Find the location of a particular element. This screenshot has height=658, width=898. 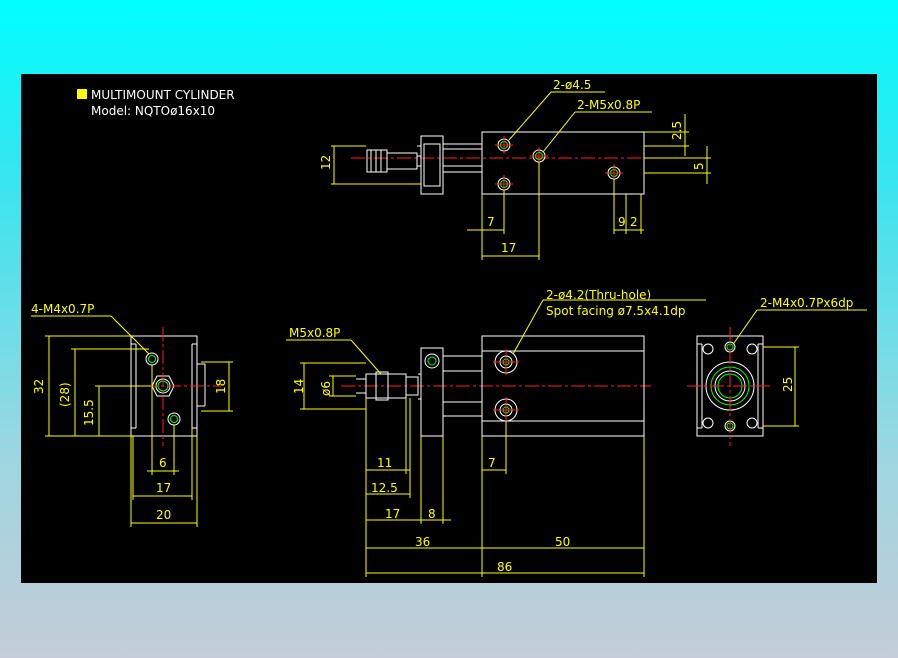

dim-front-7: 7 is located at coordinates (492, 463).